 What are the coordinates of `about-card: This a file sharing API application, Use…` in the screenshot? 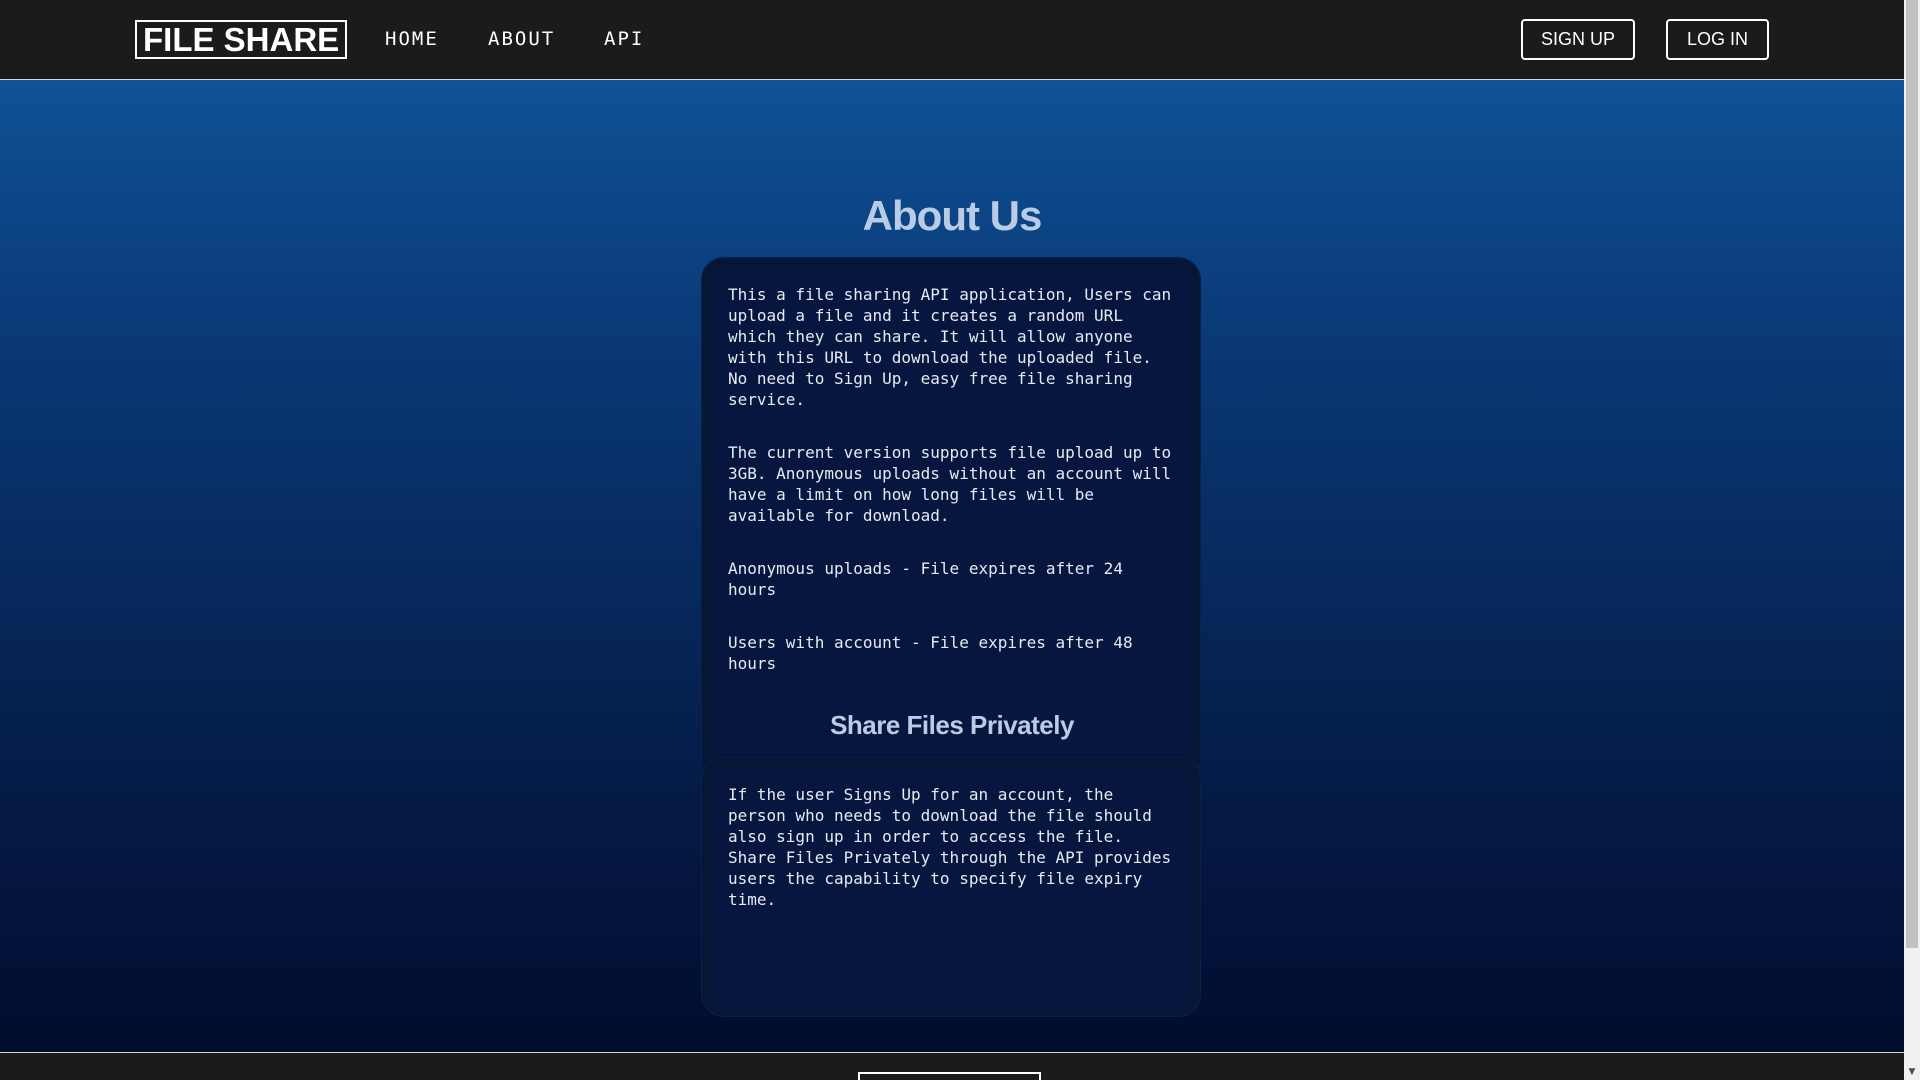 It's located at (951, 519).